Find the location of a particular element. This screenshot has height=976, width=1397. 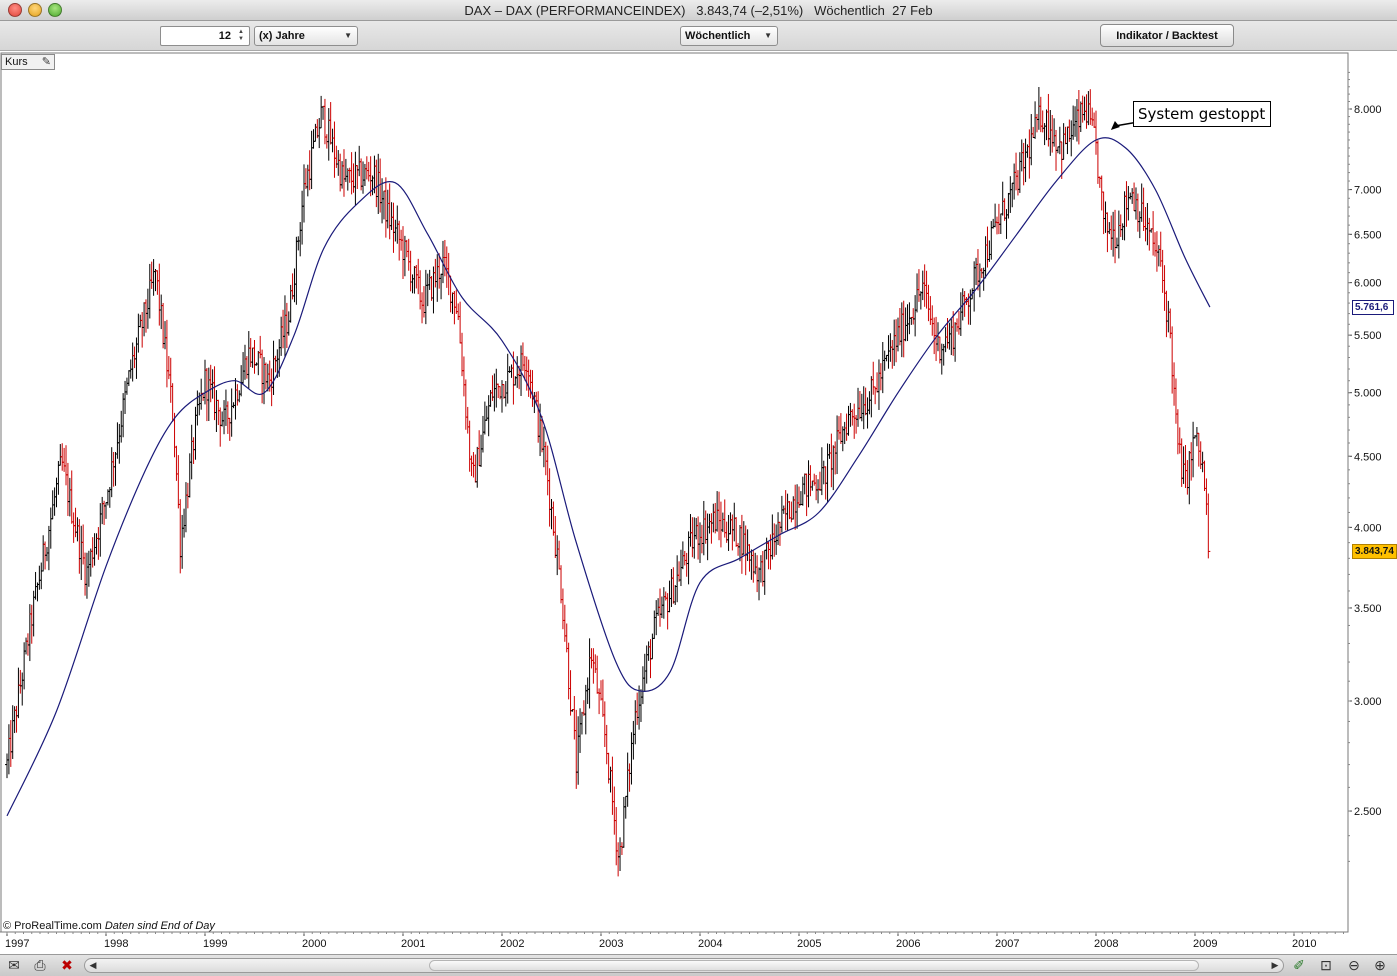

x-tick-label: 2007 is located at coordinates (1007, 944).